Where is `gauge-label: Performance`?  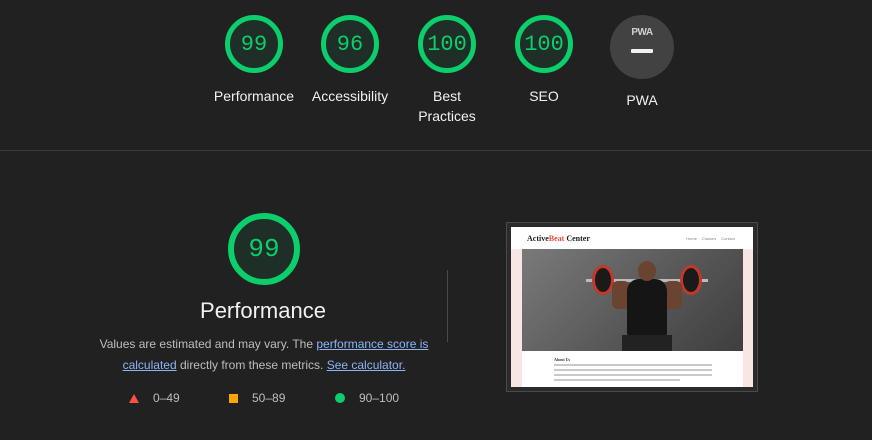 gauge-label: Performance is located at coordinates (254, 96).